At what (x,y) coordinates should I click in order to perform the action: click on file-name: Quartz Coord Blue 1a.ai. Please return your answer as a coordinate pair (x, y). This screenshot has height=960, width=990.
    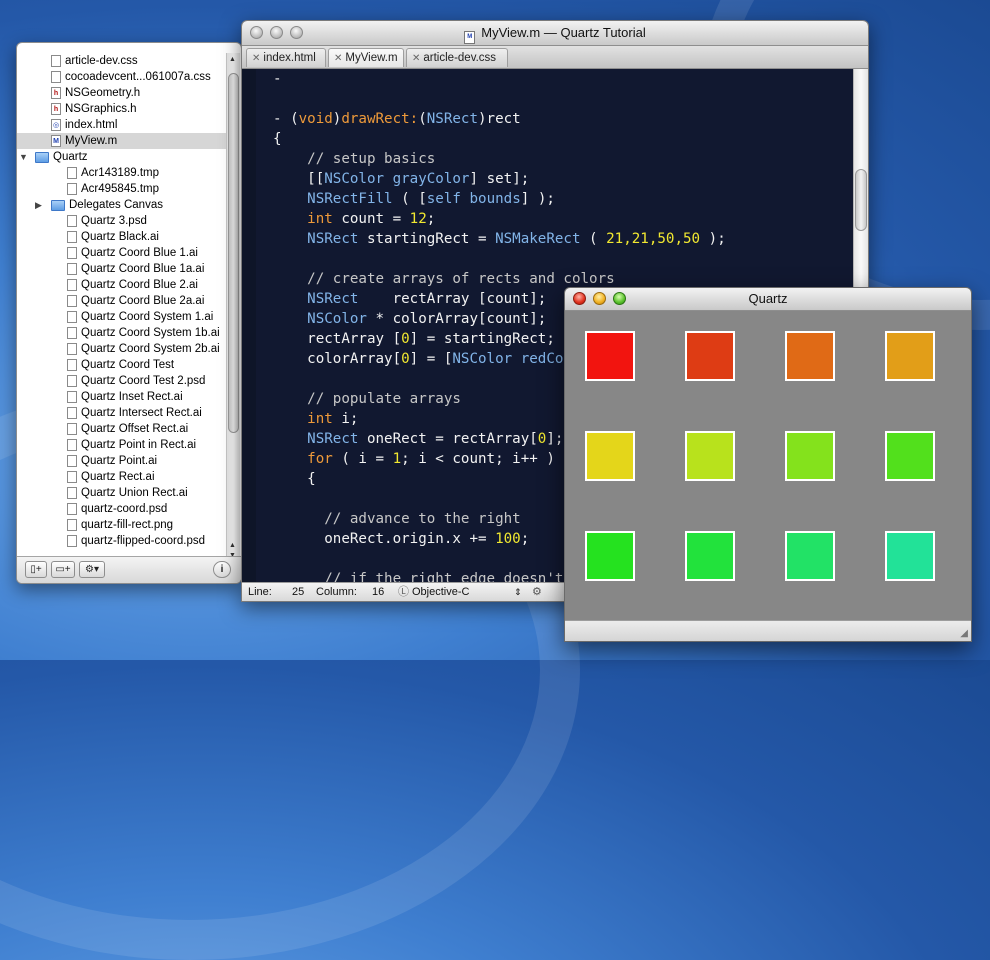
    Looking at the image, I should click on (143, 269).